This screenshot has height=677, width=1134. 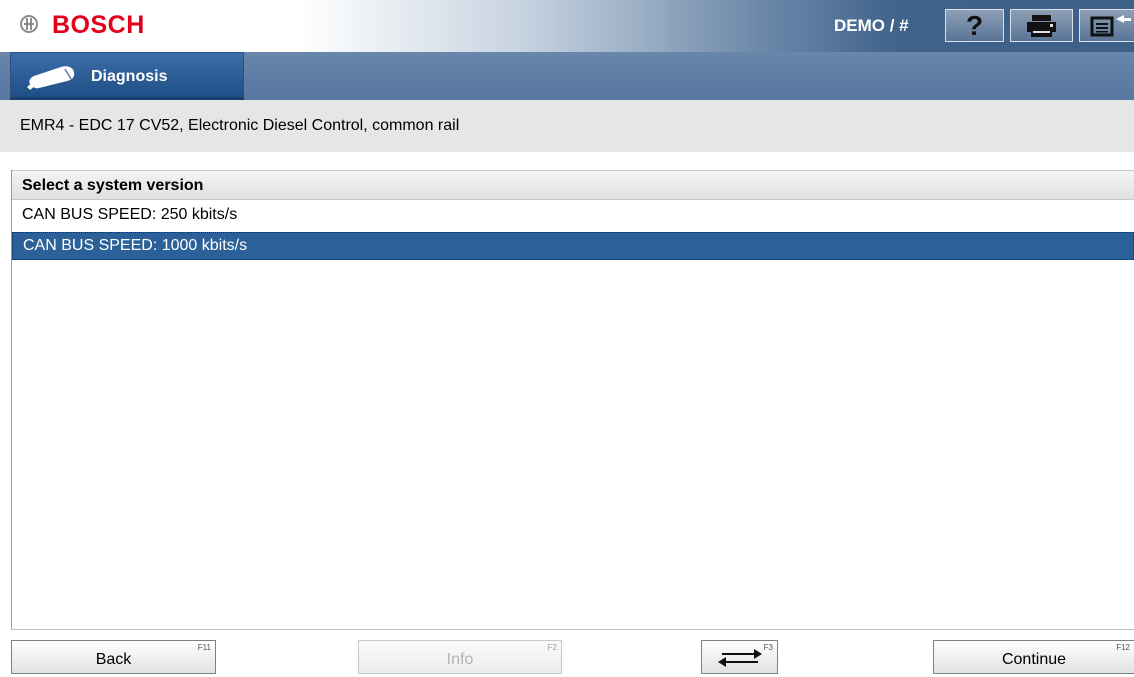 I want to click on info-key-hint: F2, so click(x=552, y=647).